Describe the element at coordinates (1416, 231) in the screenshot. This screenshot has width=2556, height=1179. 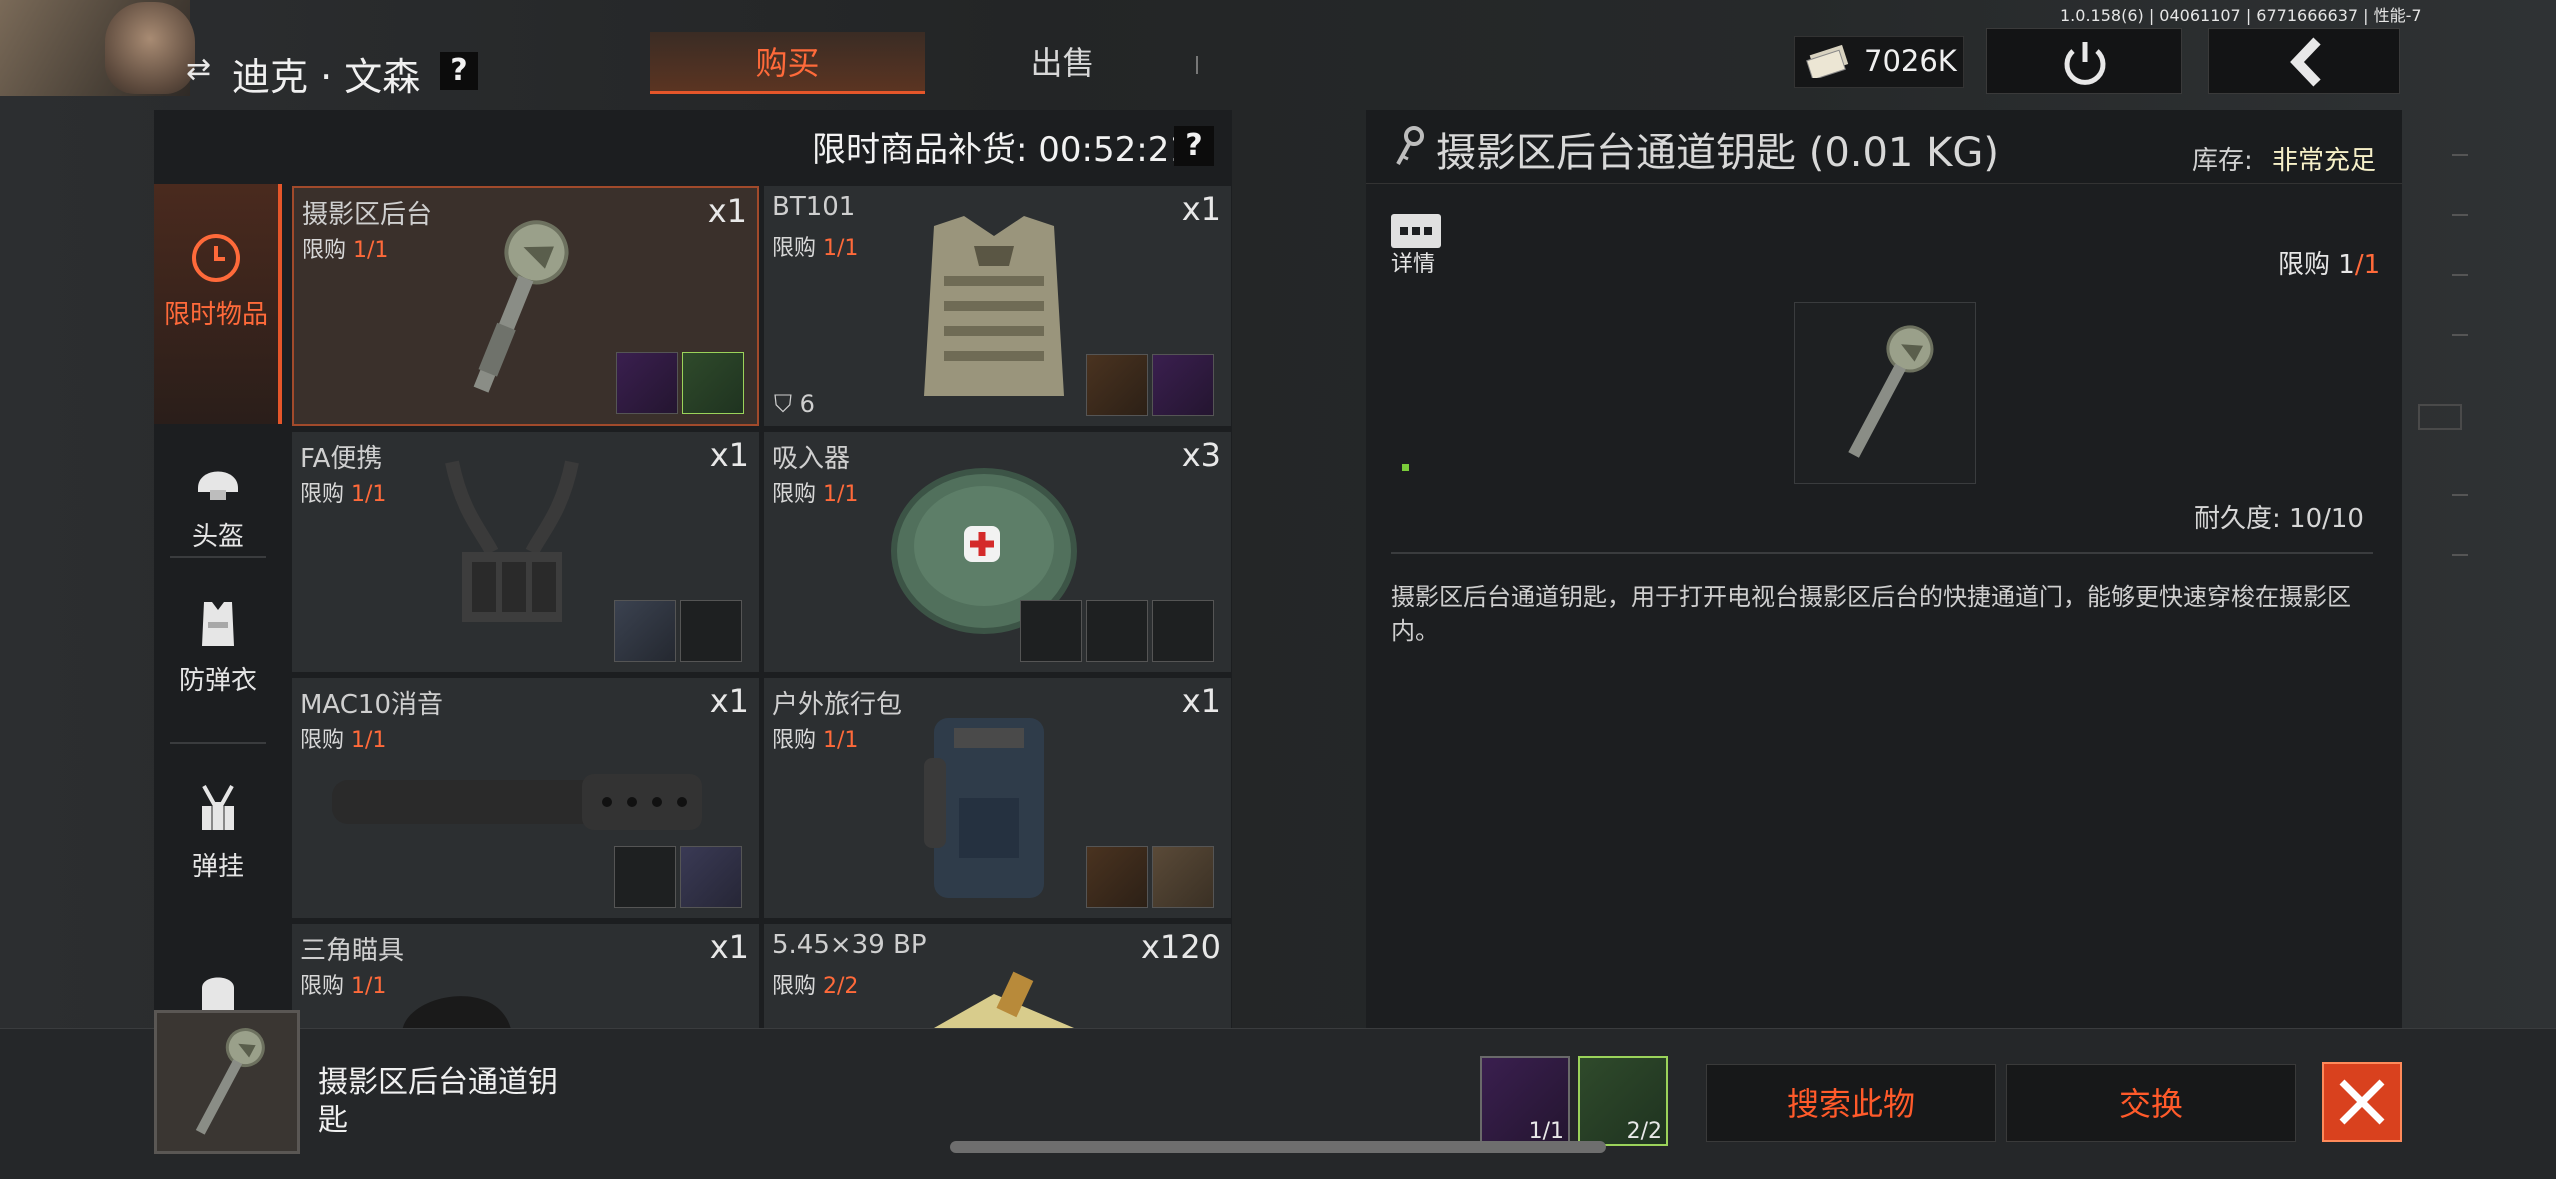
I see `details-icon` at that location.